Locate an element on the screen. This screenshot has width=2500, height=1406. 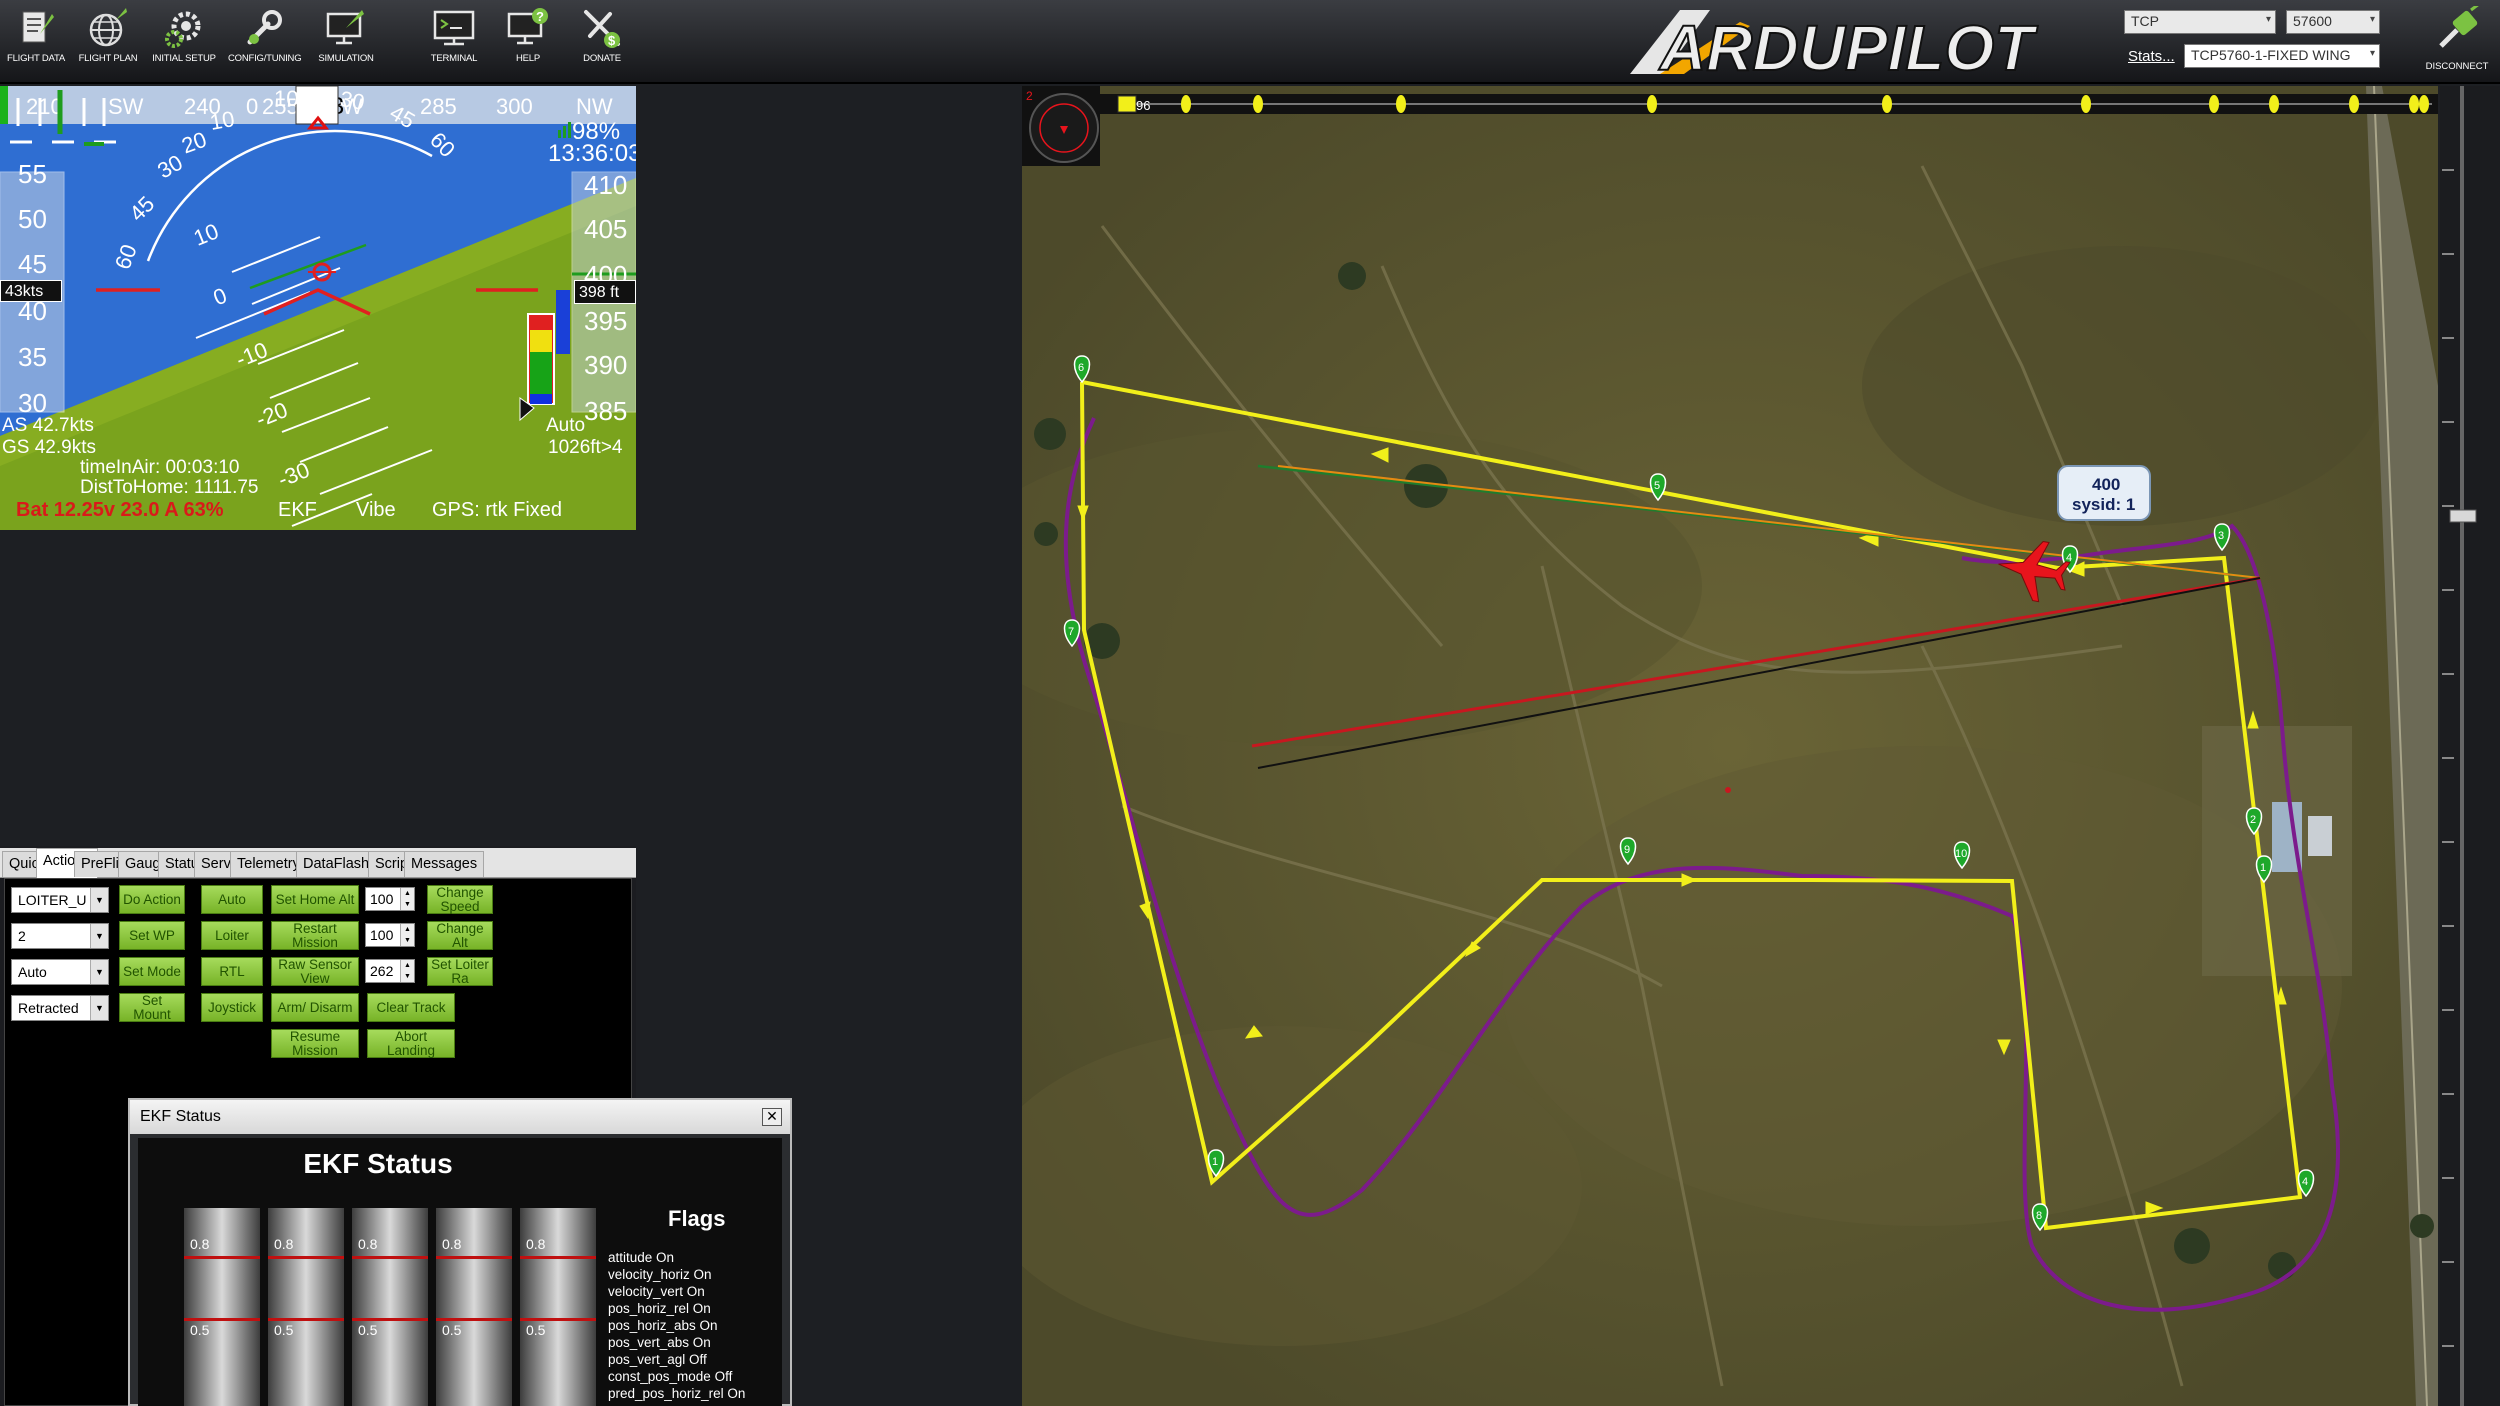
altitude-input: 100 ▲ ▼ is located at coordinates (390, 935).